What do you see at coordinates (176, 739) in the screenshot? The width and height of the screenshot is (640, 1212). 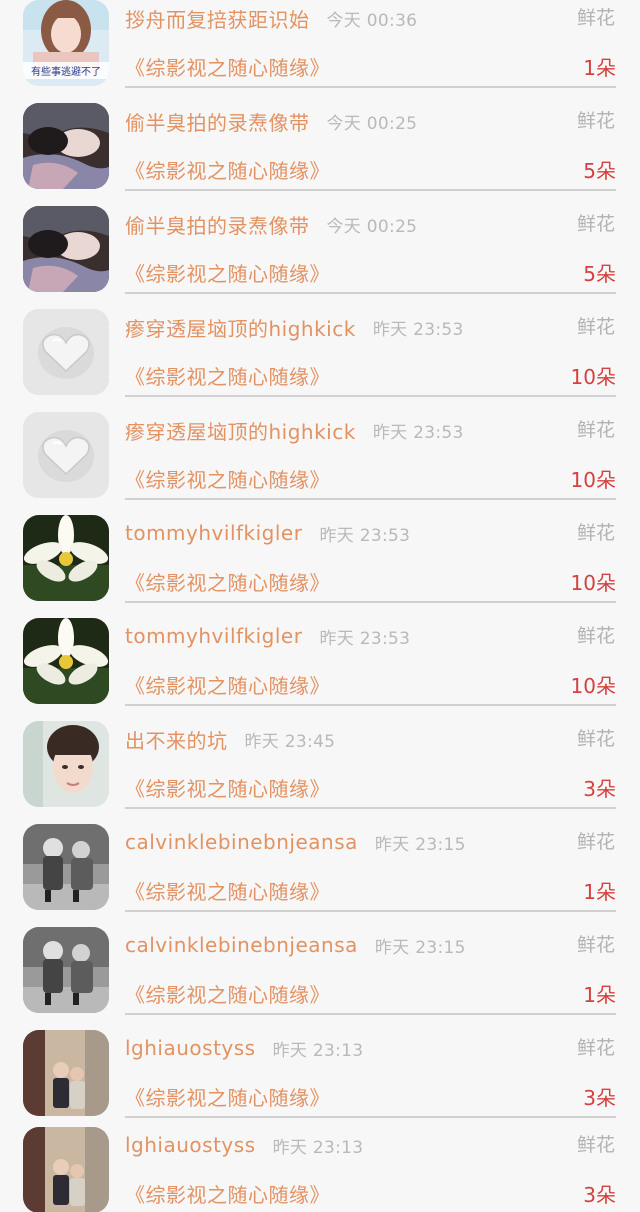 I see `sender-name: 出不来的坑` at bounding box center [176, 739].